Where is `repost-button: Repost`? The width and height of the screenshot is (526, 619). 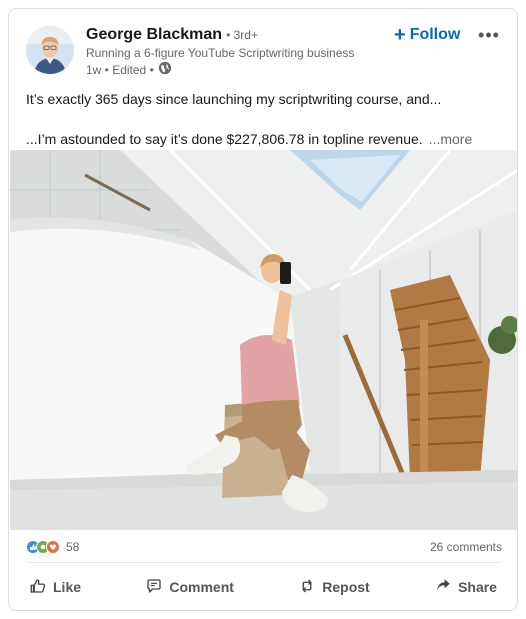 repost-button: Repost is located at coordinates (333, 587).